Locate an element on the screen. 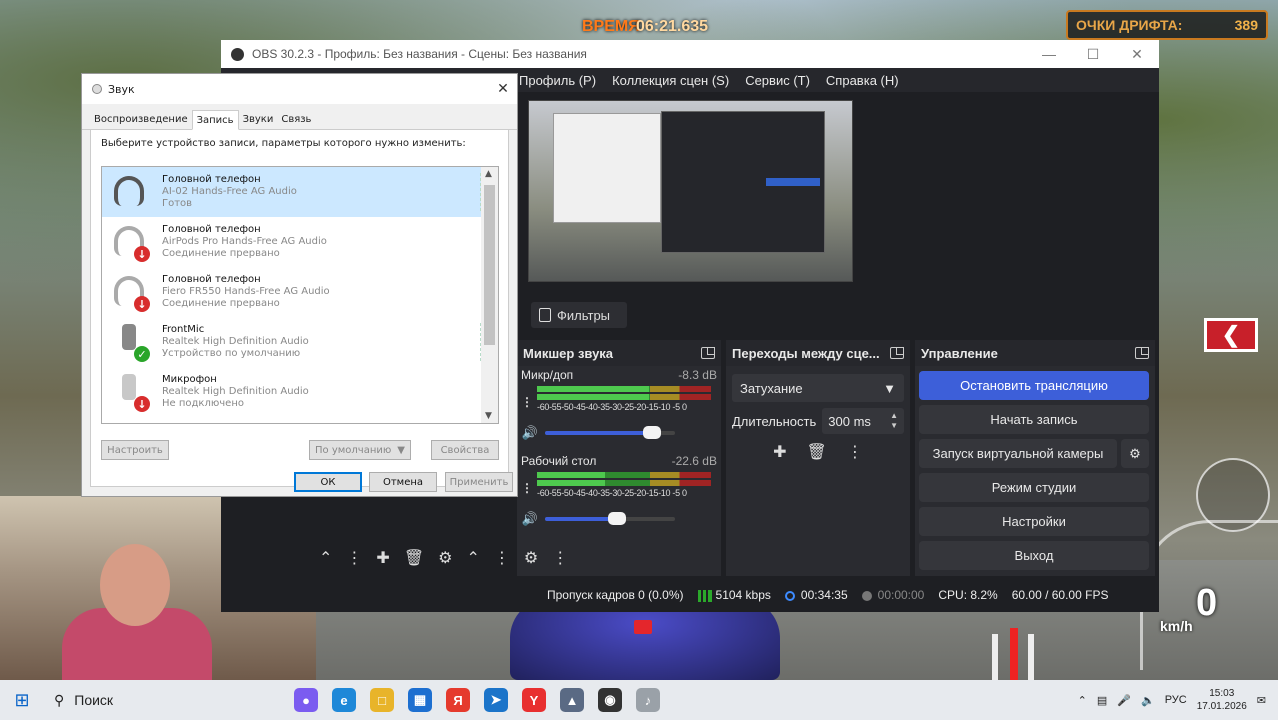  scroll-up-icon: ▲ is located at coordinates (488, 174).